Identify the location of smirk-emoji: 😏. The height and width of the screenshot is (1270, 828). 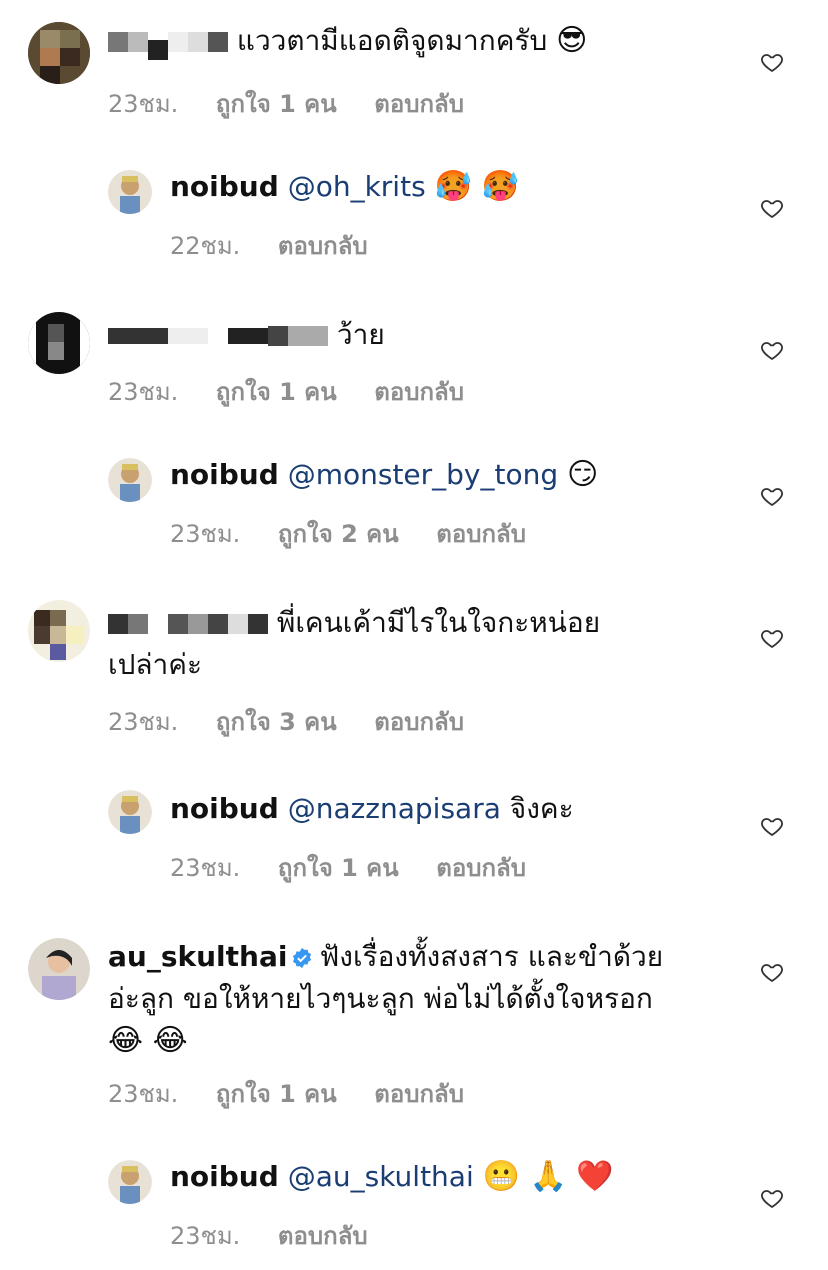
(583, 474).